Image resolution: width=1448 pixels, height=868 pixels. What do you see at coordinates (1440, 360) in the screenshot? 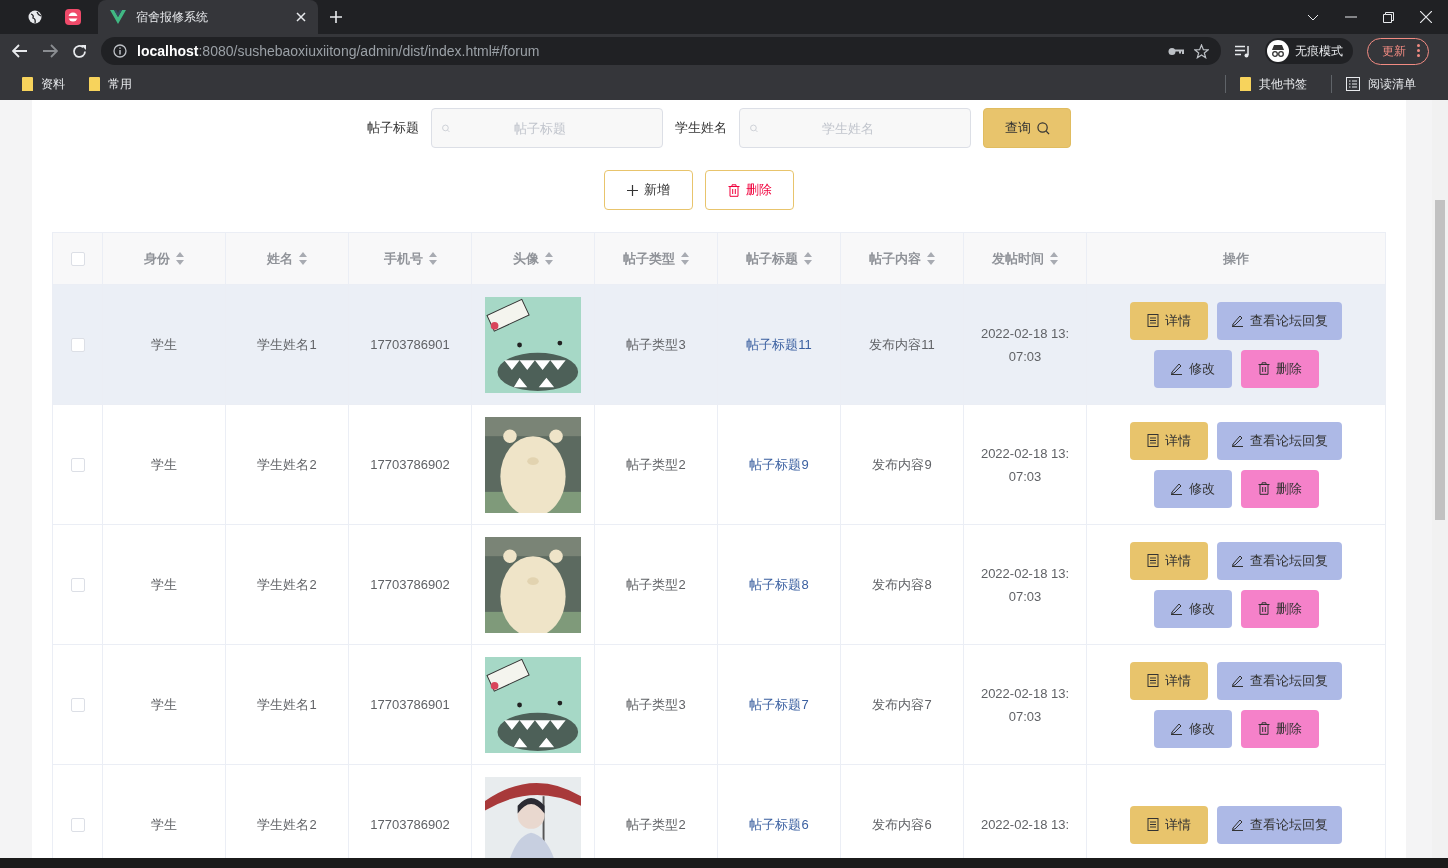
I see `scrollbar-thumb` at bounding box center [1440, 360].